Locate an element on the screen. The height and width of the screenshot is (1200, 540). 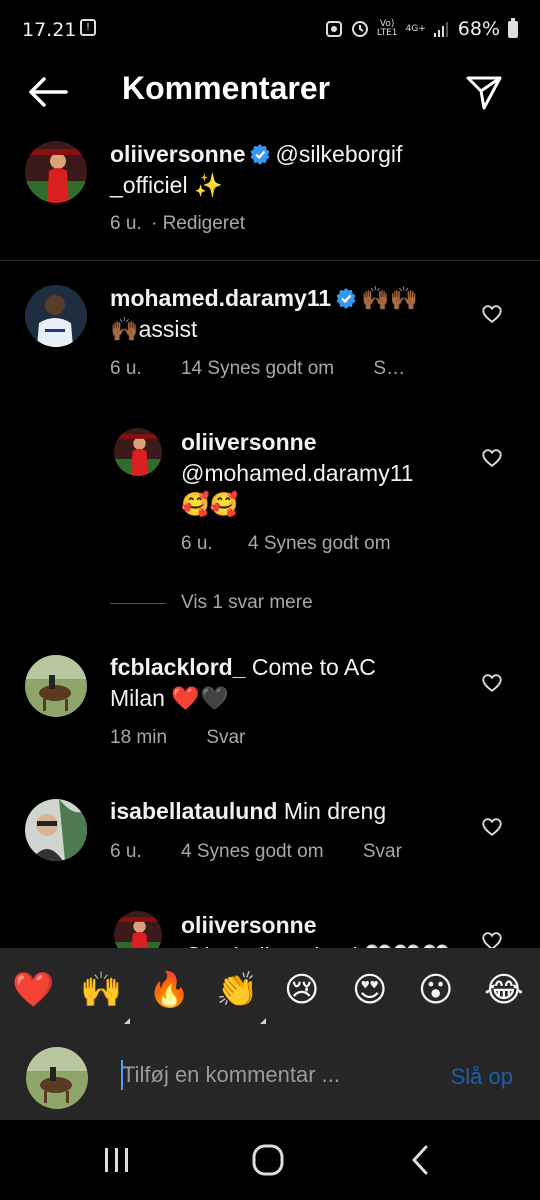
volte-indicator: Vo) LTE1 is located at coordinates (387, 28).